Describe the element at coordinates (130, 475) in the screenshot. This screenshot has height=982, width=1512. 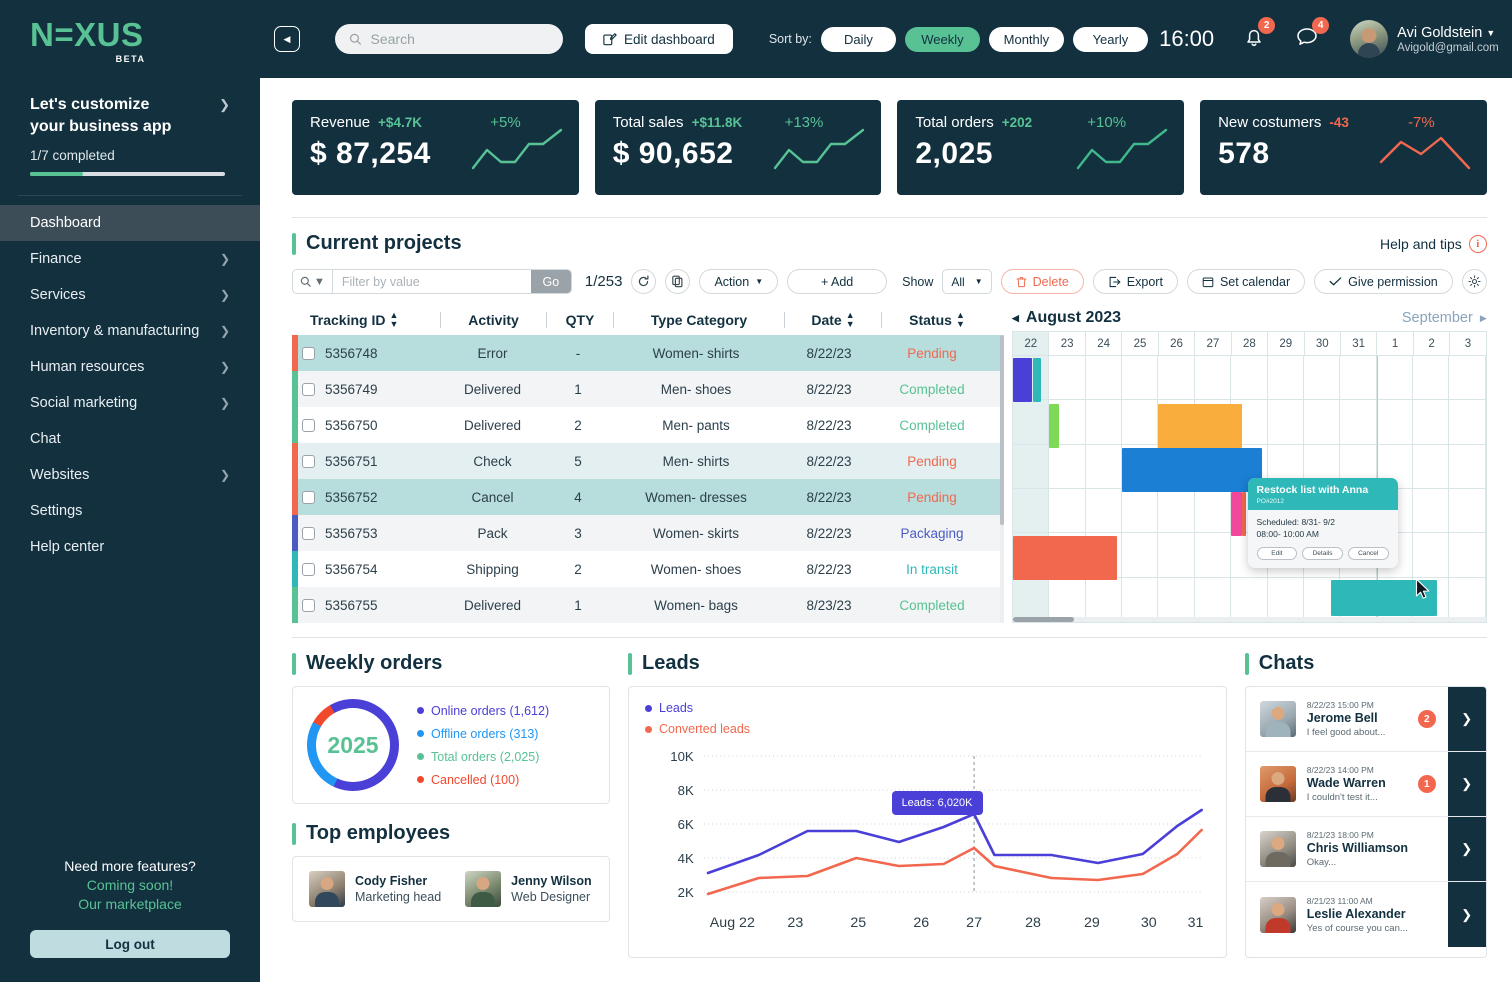
I see `sidebar-item-websites: Websites ❯` at that location.